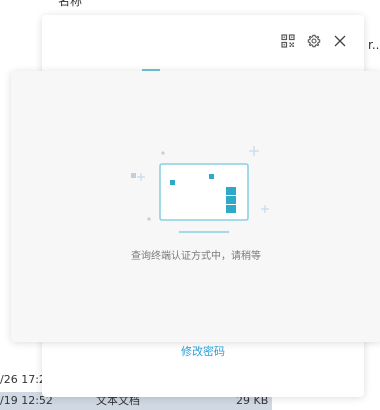 This screenshot has height=410, width=380. Describe the element at coordinates (23, 379) in the screenshot. I see `file-date: /26 17:2` at that location.